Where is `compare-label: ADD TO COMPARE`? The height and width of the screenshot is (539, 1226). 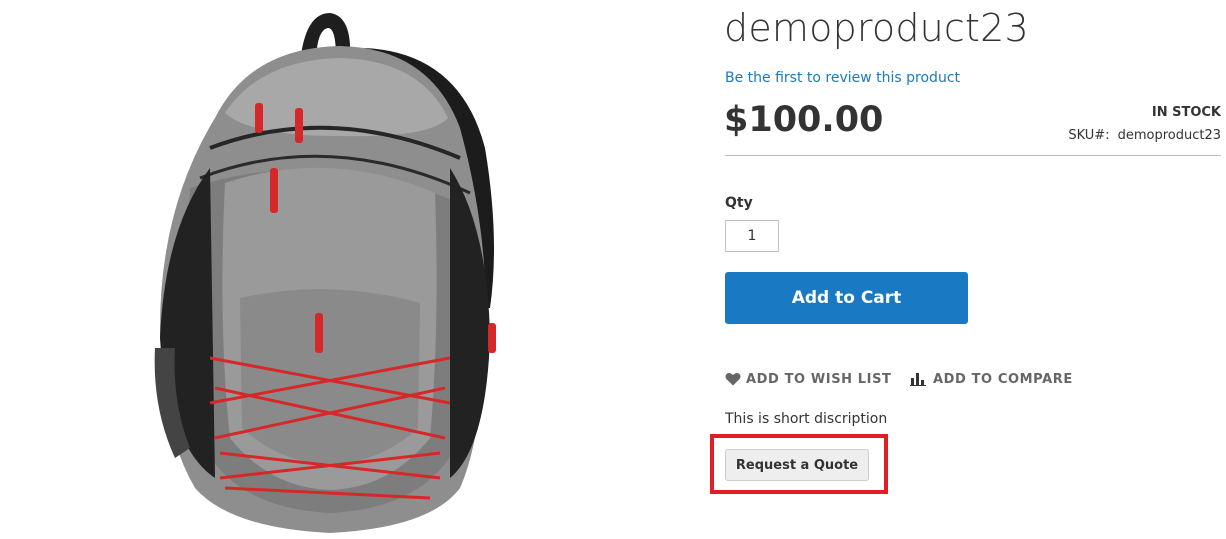
compare-label: ADD TO COMPARE is located at coordinates (1003, 379).